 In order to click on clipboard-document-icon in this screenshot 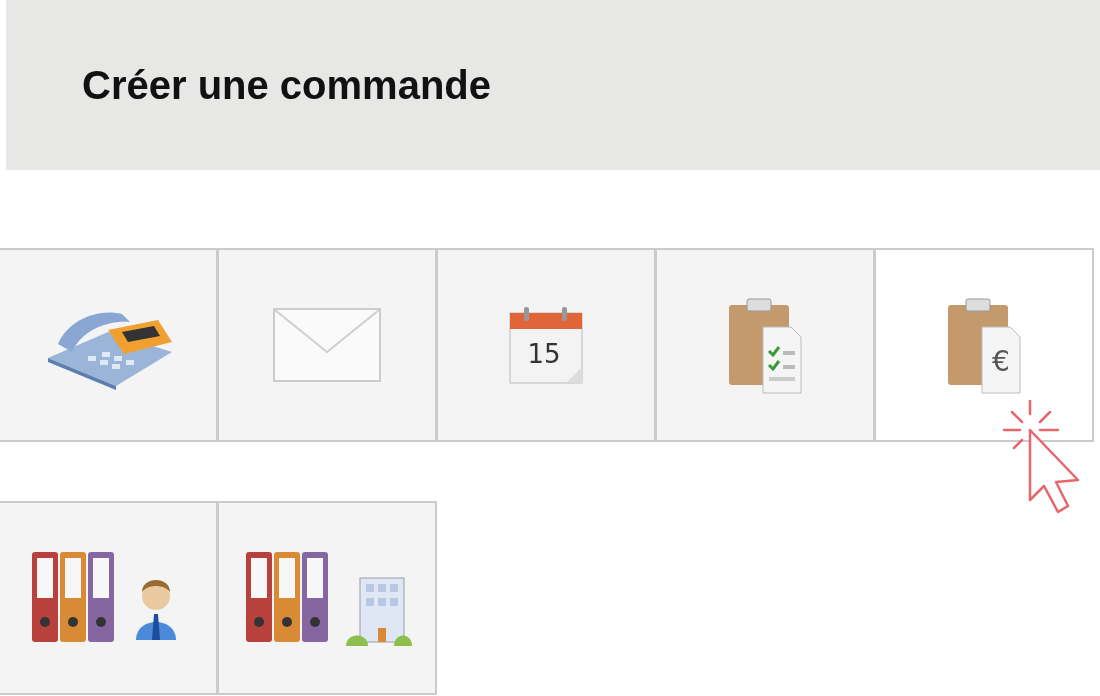, I will do `click(984, 346)`.